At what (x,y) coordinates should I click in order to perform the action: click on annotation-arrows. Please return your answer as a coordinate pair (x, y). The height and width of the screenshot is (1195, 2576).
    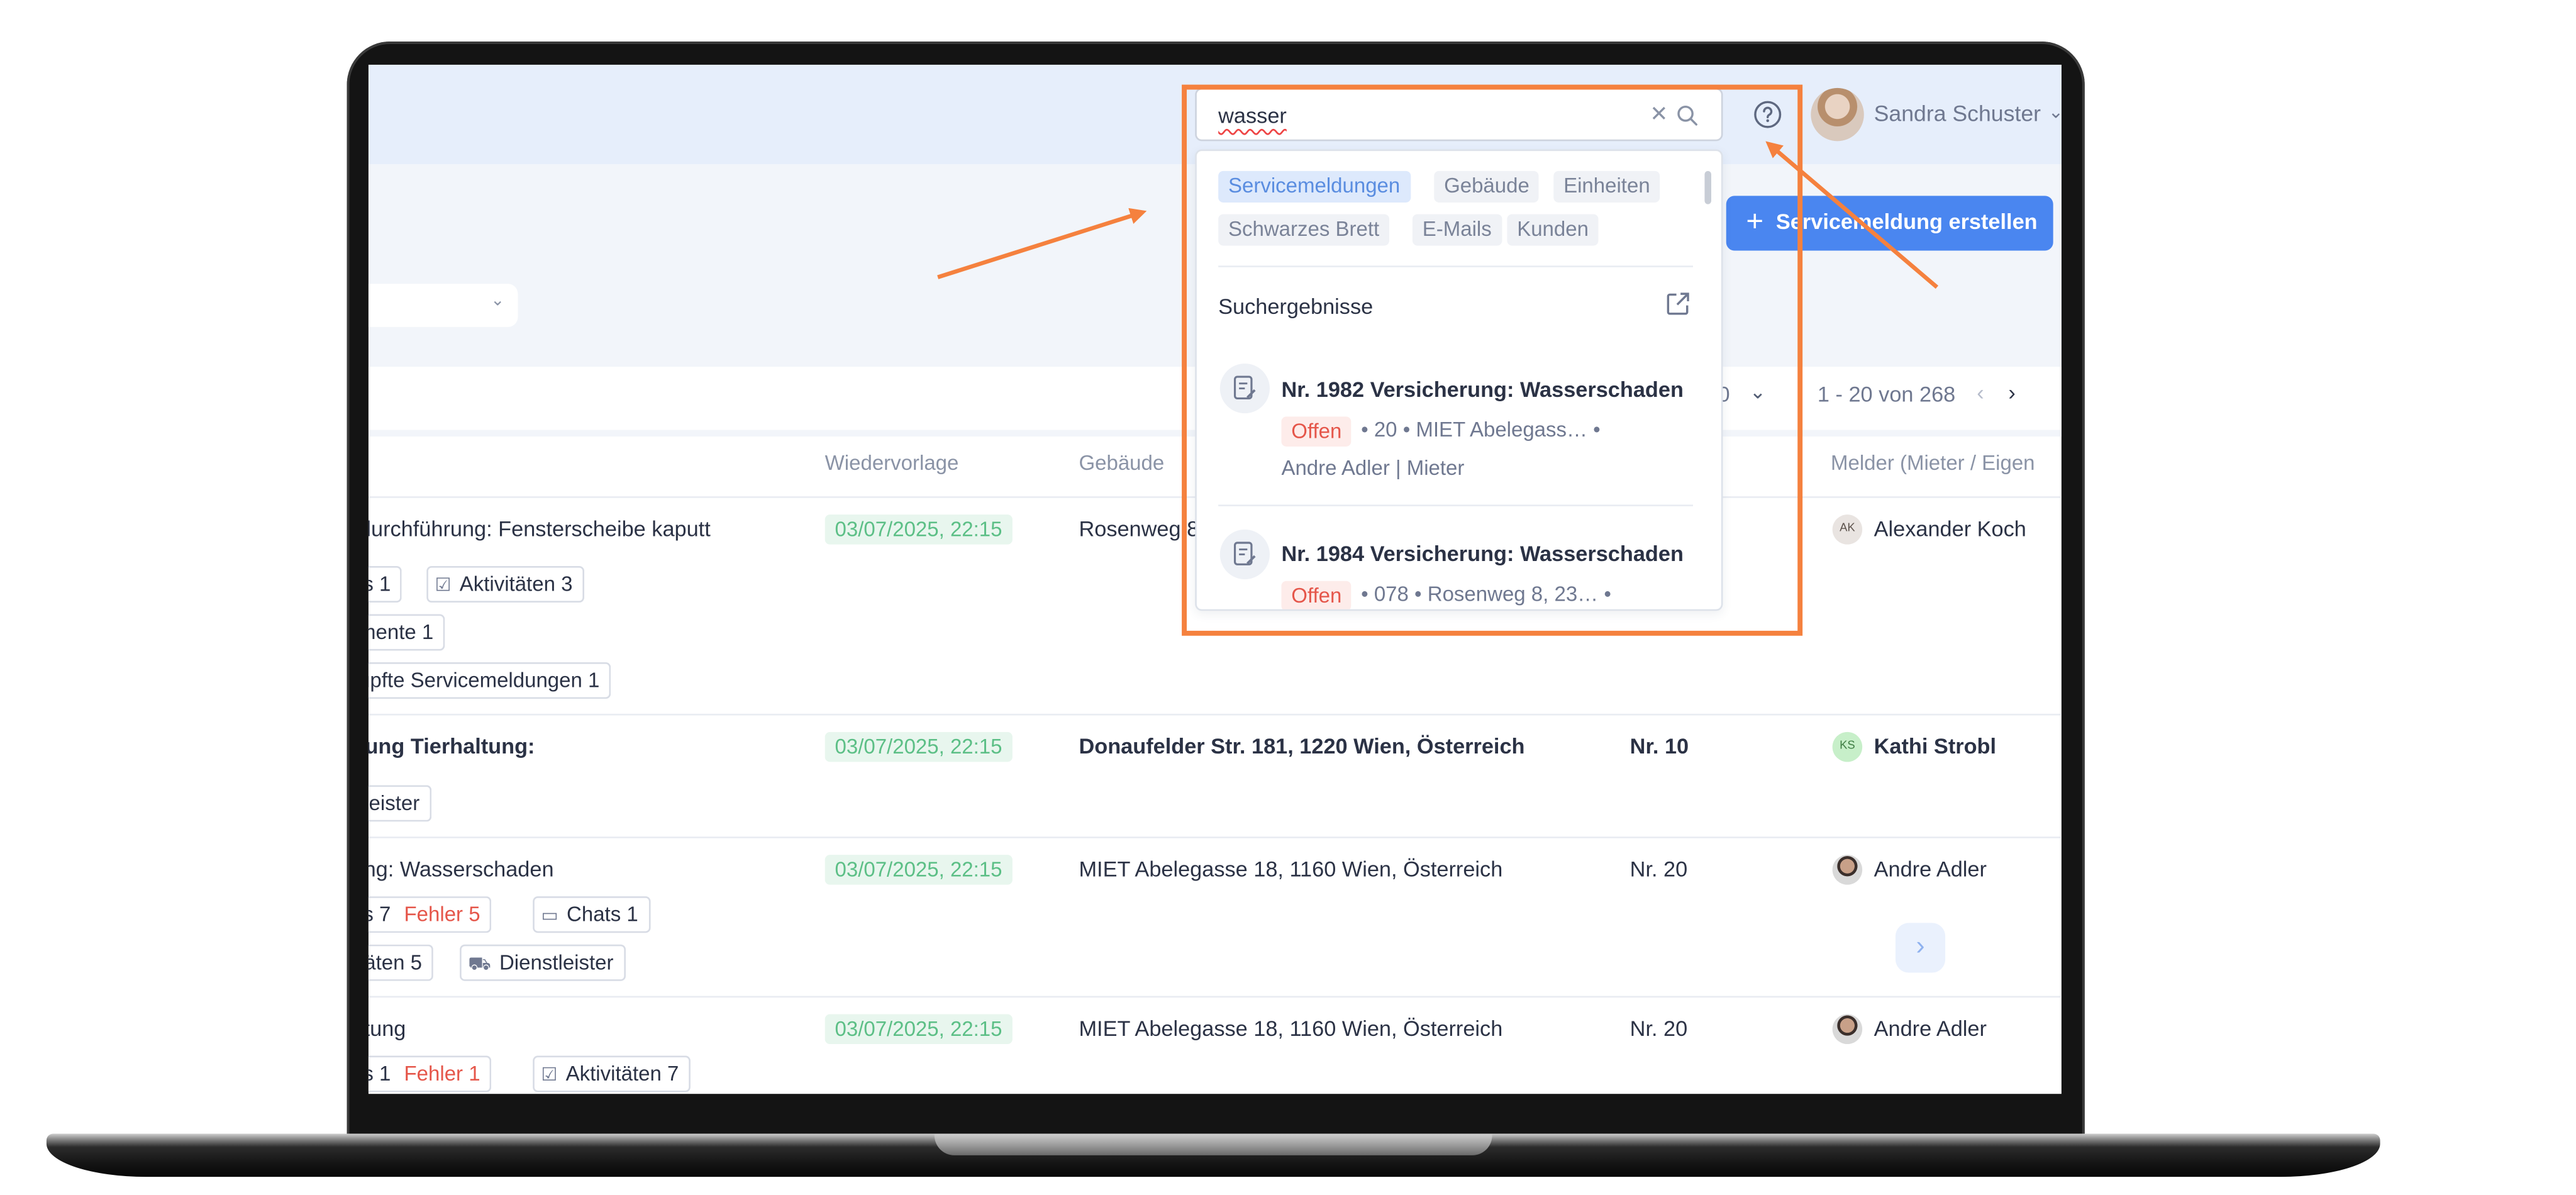
    Looking at the image, I should click on (1438, 215).